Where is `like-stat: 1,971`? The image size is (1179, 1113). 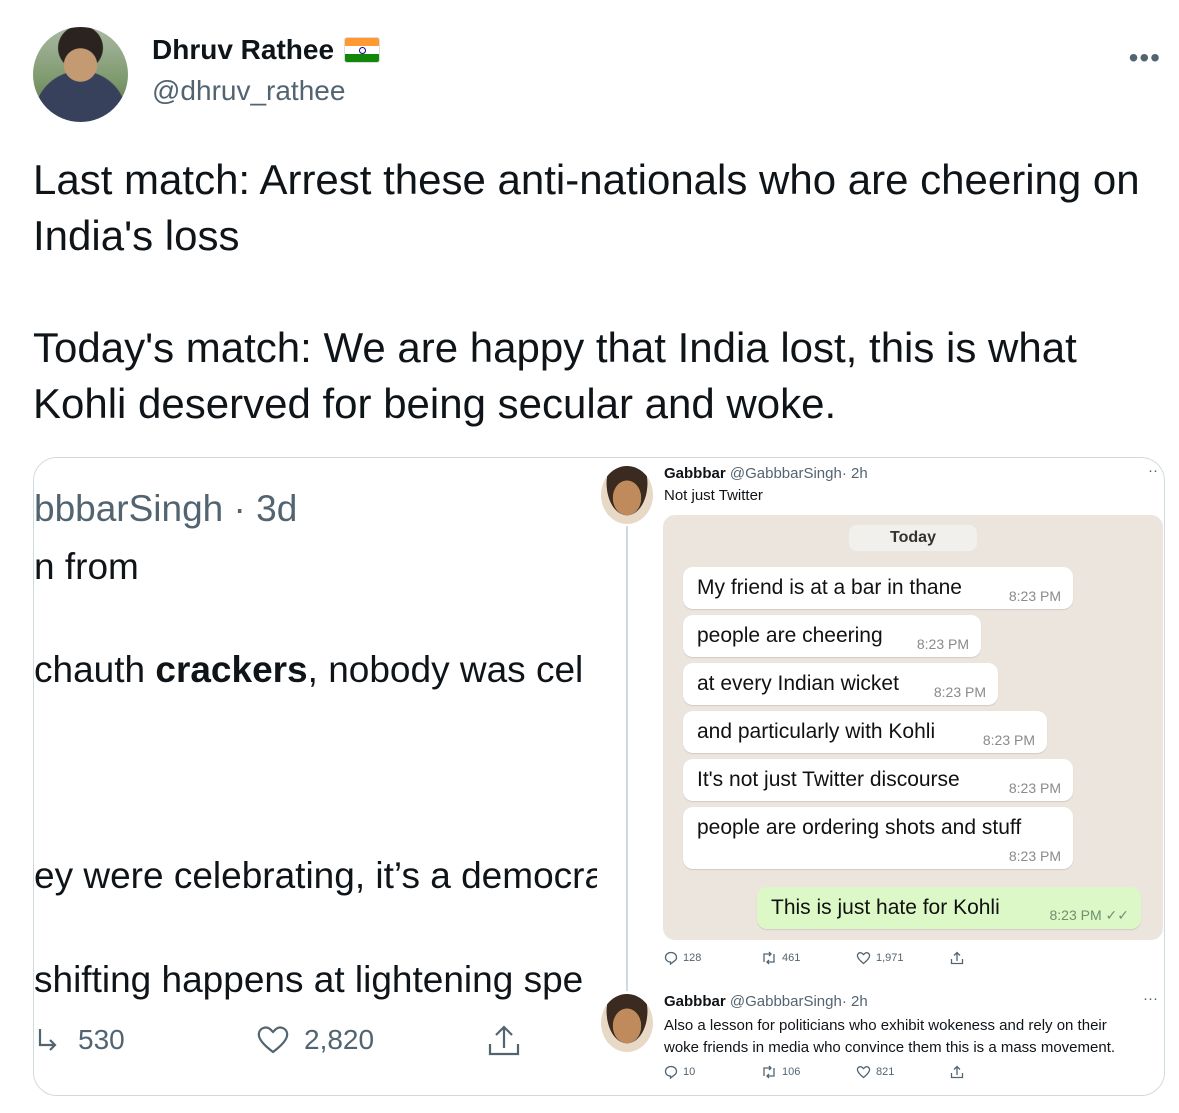
like-stat: 1,971 is located at coordinates (880, 958).